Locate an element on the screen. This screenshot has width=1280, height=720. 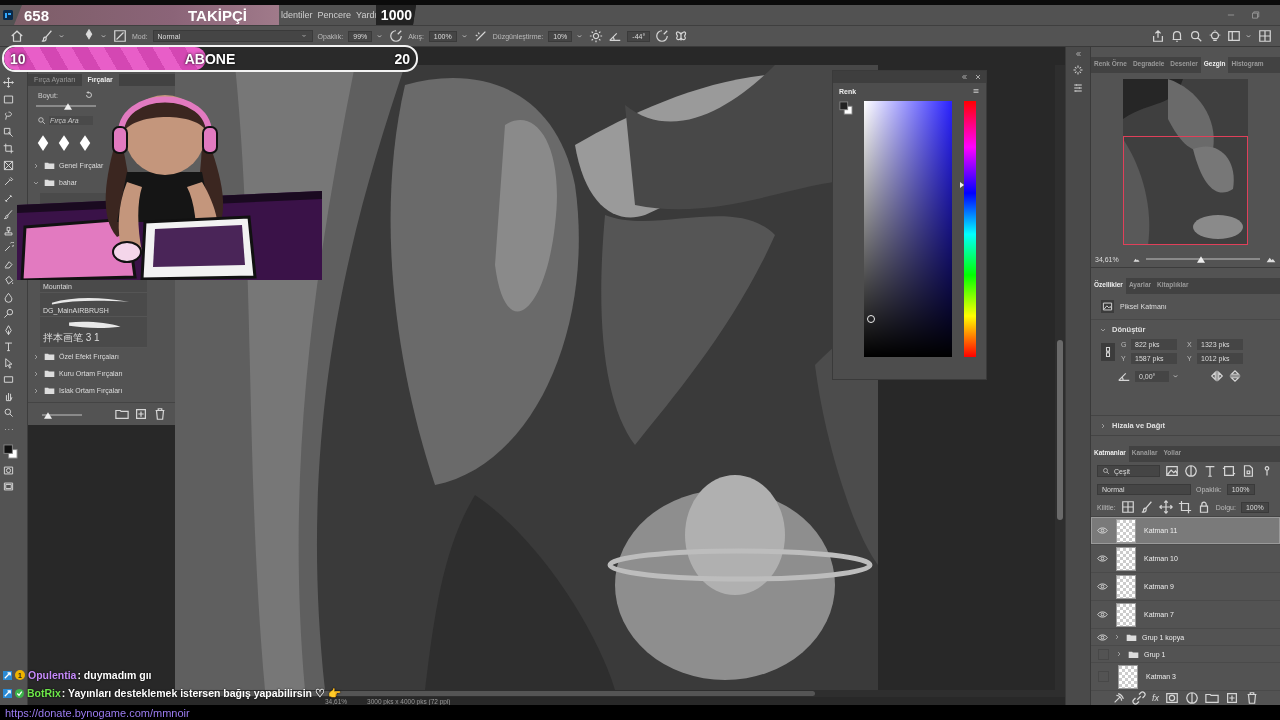
lock-artboard-icon is located at coordinates (1184, 507).